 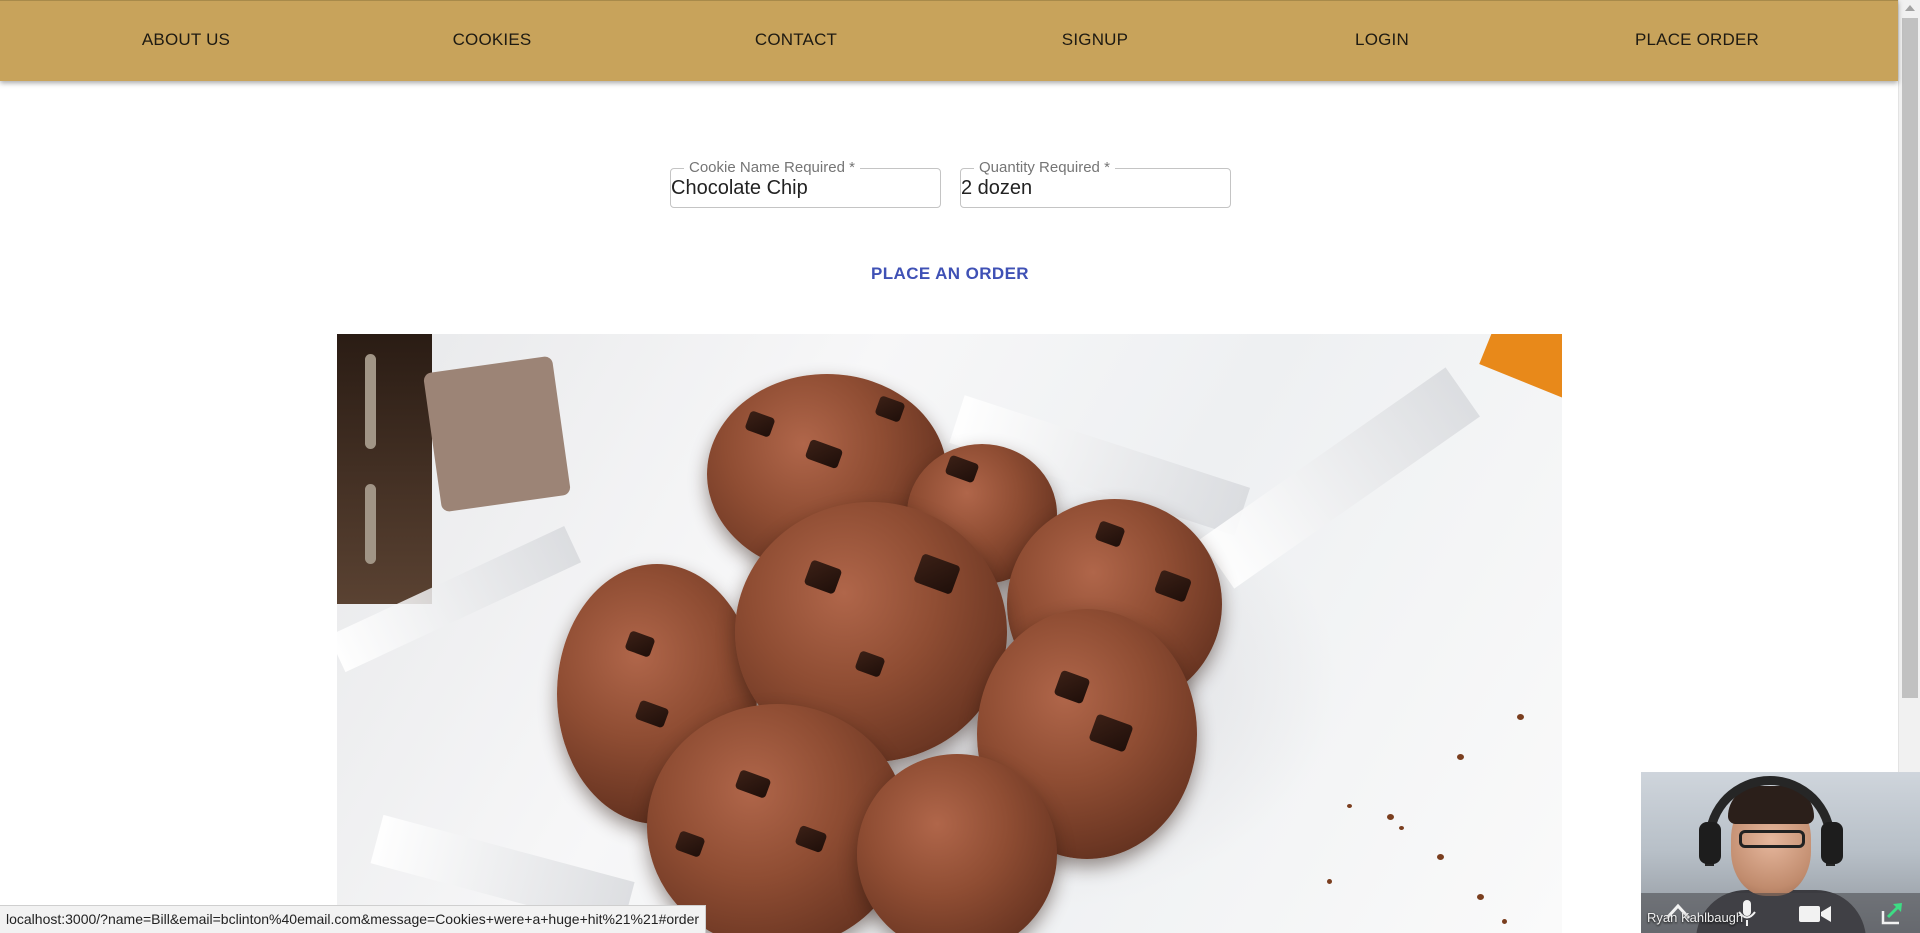 I want to click on quantity-input: 2 dozen, so click(x=996, y=188).